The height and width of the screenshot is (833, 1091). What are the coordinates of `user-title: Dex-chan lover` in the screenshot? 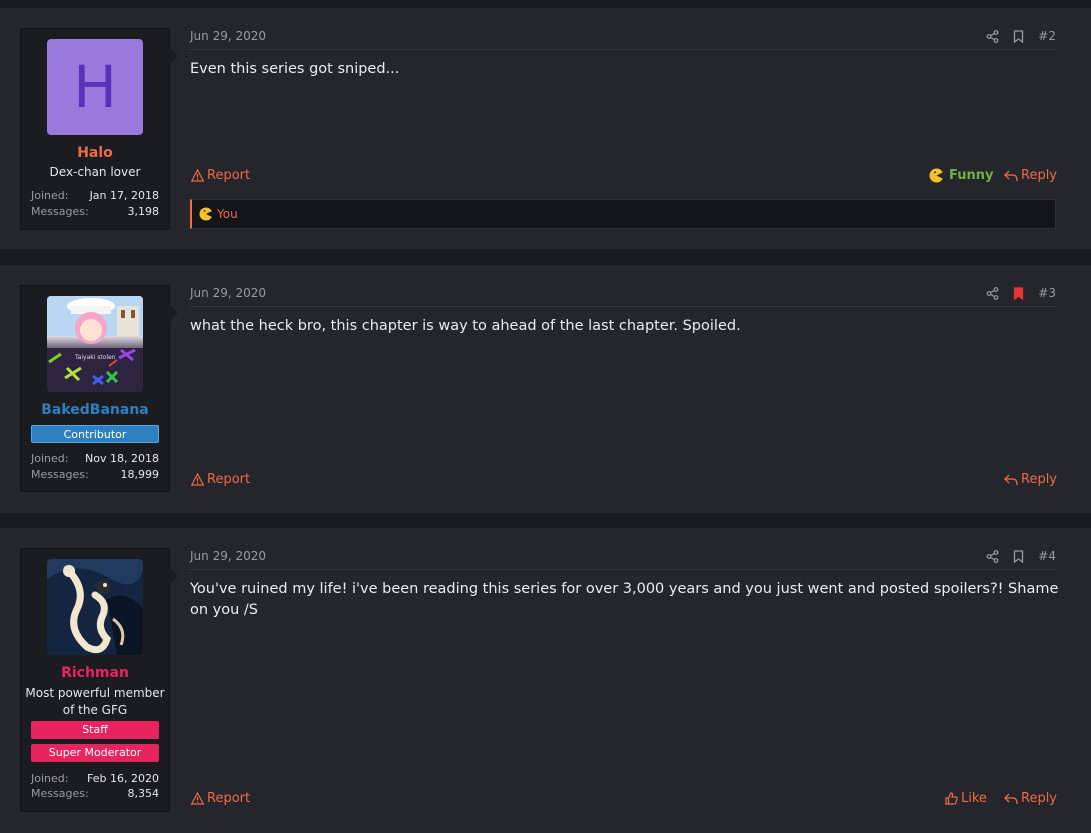 It's located at (95, 172).